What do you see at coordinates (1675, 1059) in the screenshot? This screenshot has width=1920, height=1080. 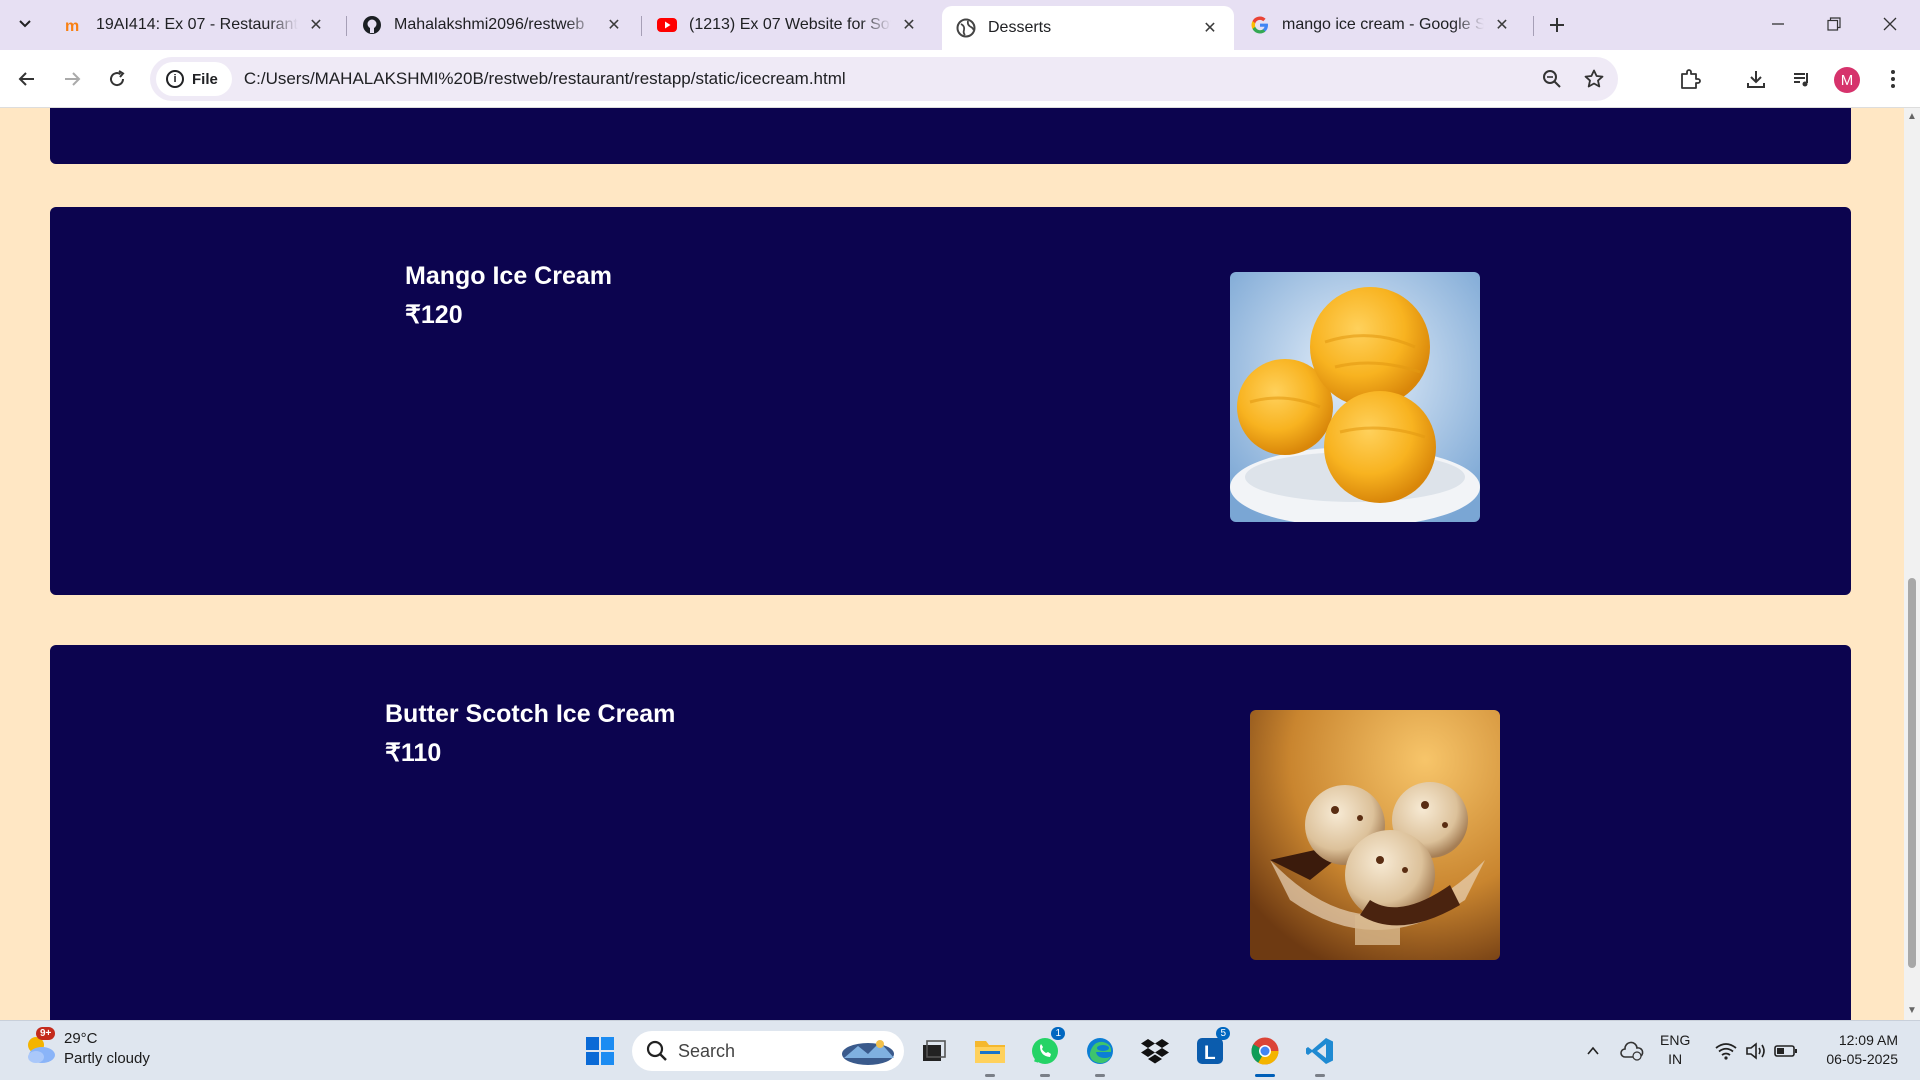 I see `language-line2: IN` at bounding box center [1675, 1059].